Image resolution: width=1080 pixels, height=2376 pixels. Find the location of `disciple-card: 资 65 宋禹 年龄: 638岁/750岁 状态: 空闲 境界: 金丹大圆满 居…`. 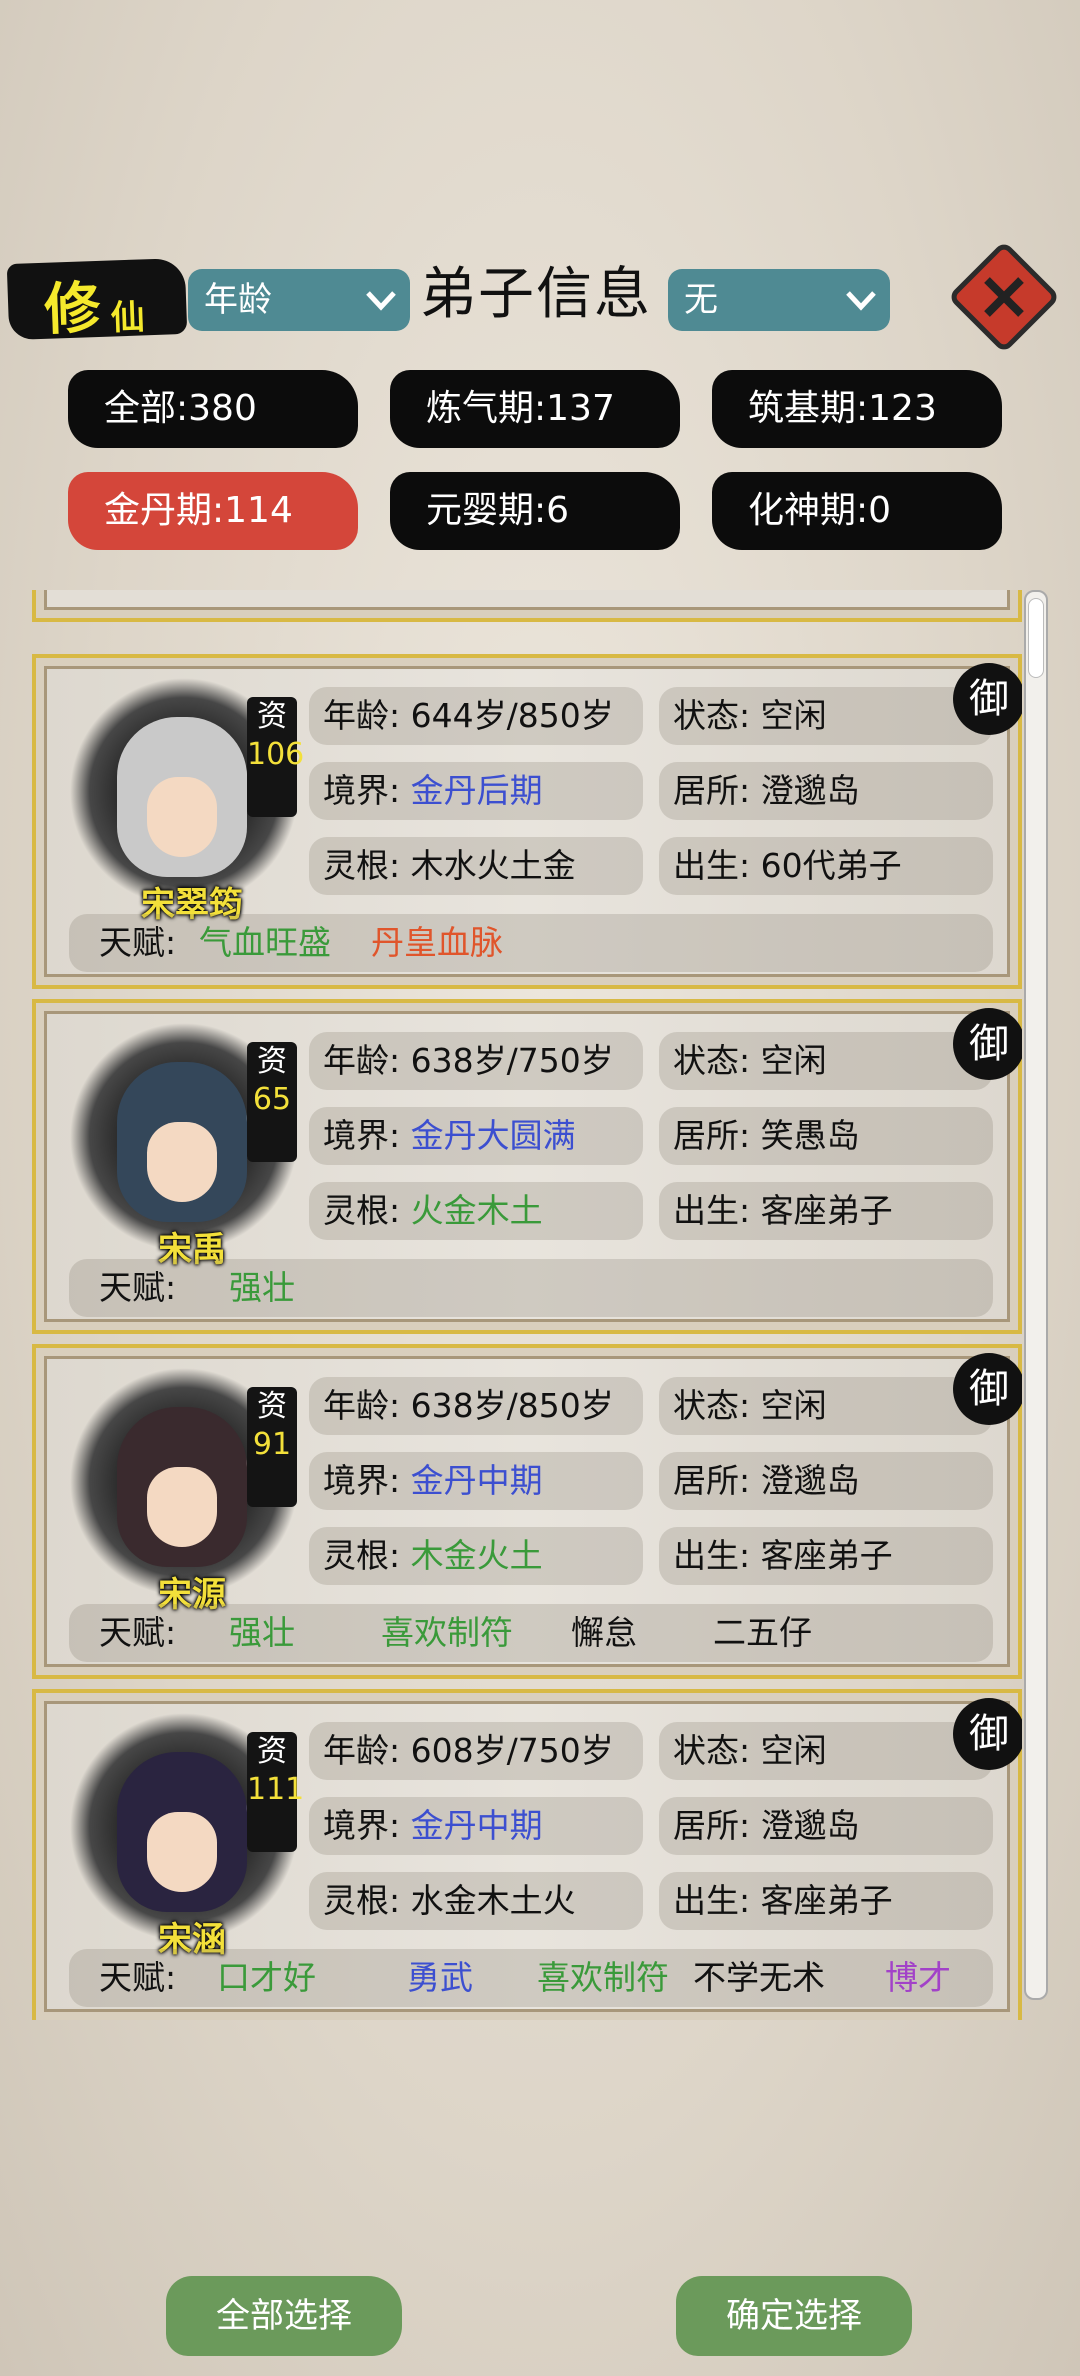

disciple-card: 资 65 宋禹 年龄: 638岁/750岁 状态: 空闲 境界: 金丹大圆满 居… is located at coordinates (527, 1166).